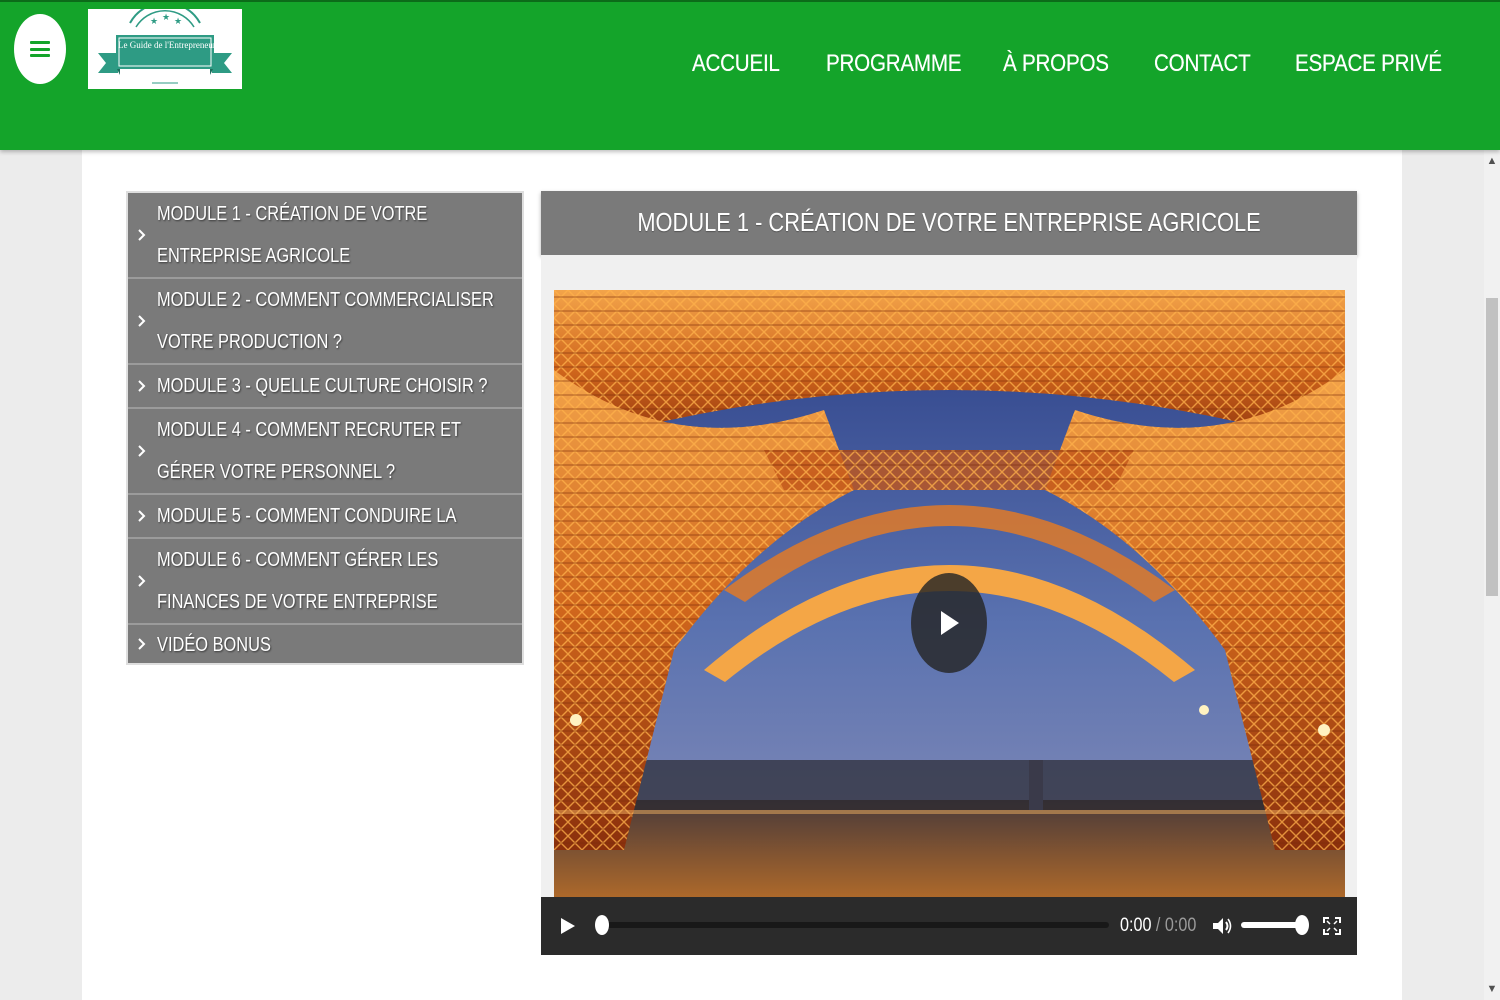 The height and width of the screenshot is (1000, 1500). I want to click on page-scrollbar: ▲ ▼, so click(1492, 575).